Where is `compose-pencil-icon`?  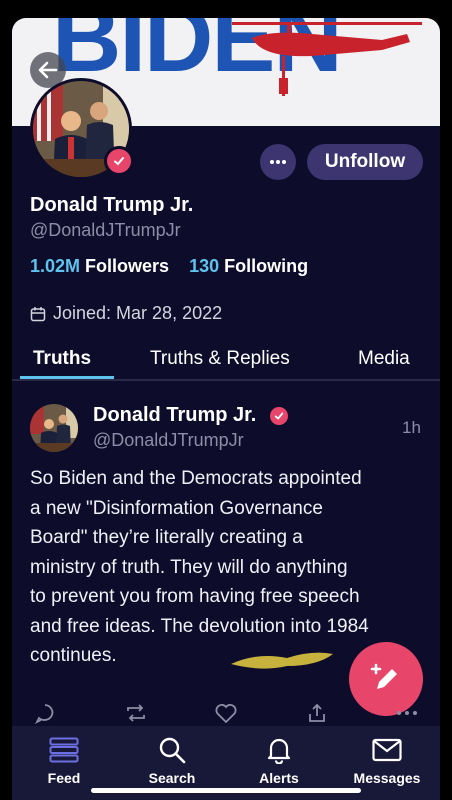 compose-pencil-icon is located at coordinates (383, 676).